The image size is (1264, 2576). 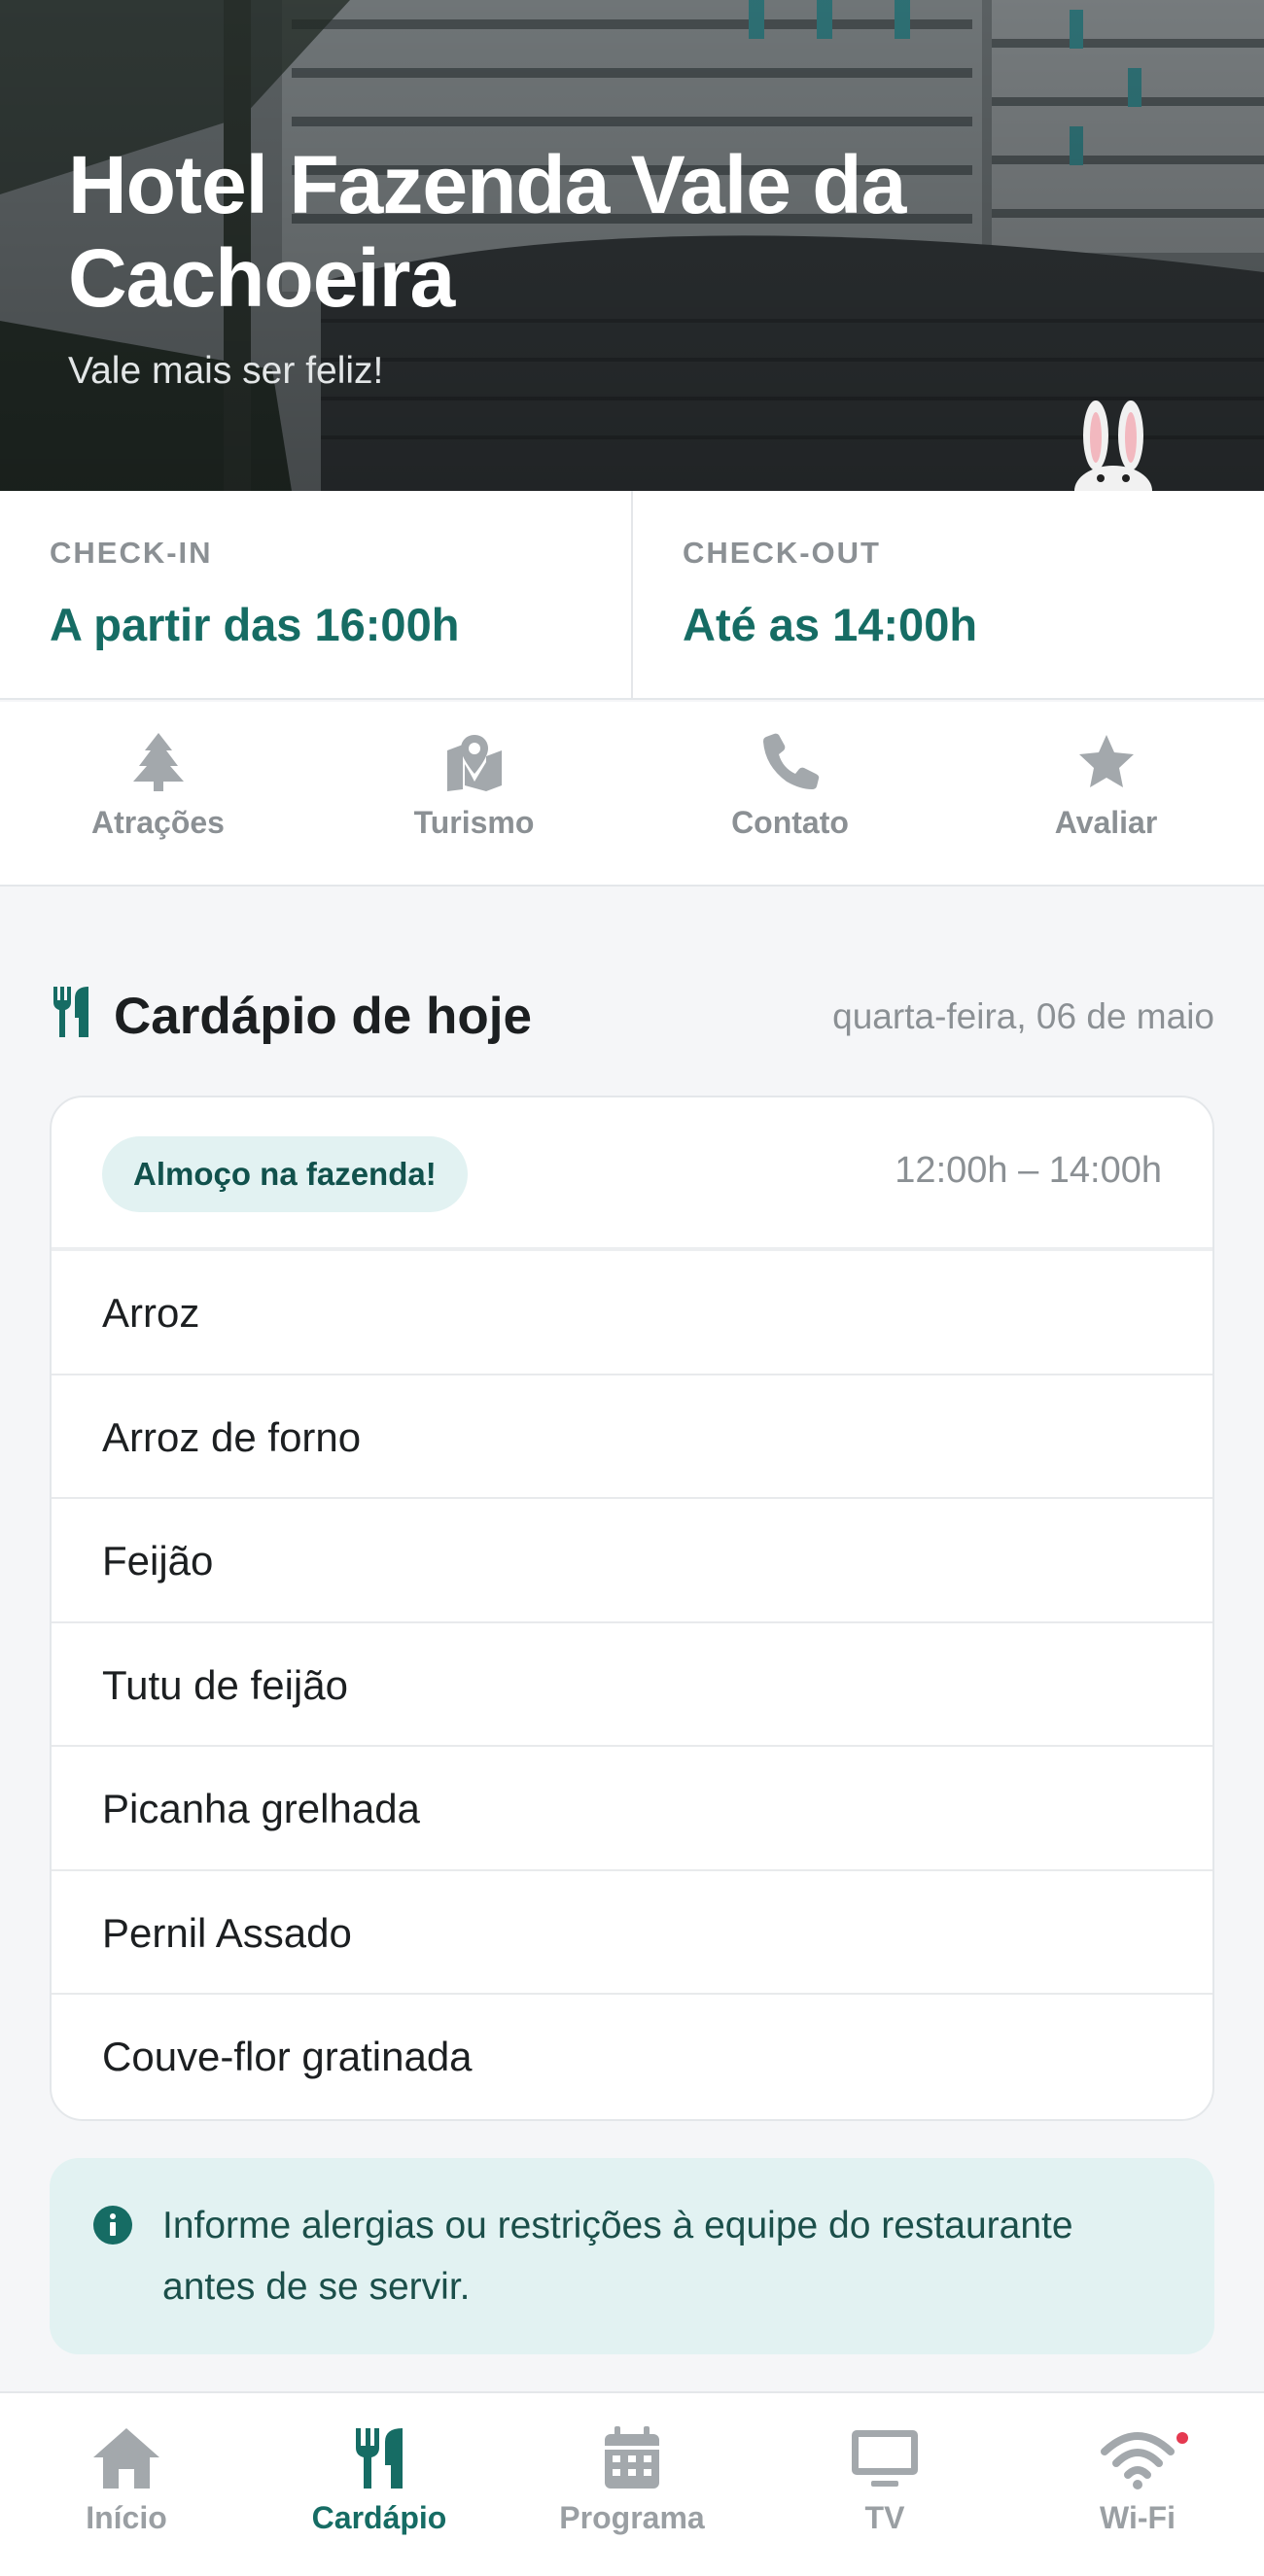 I want to click on quick-actions: Atrações Turismo Contato Avaliar, so click(x=632, y=794).